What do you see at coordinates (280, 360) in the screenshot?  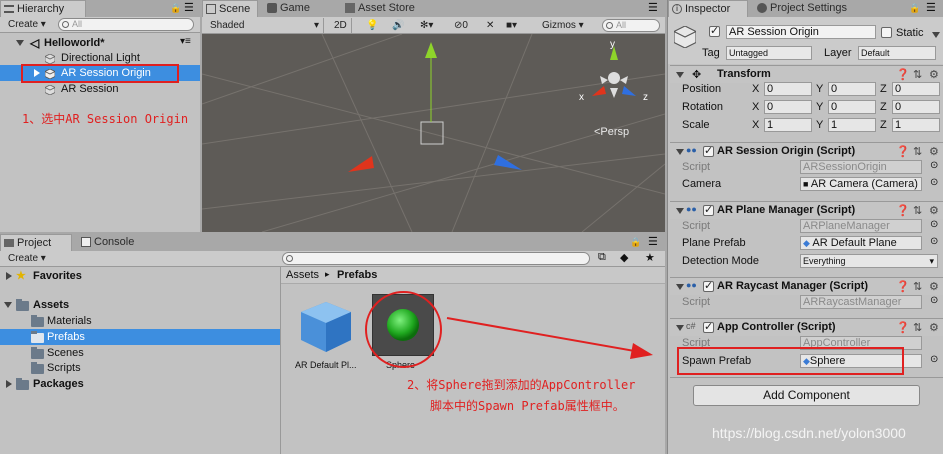 I see `splitter` at bounding box center [280, 360].